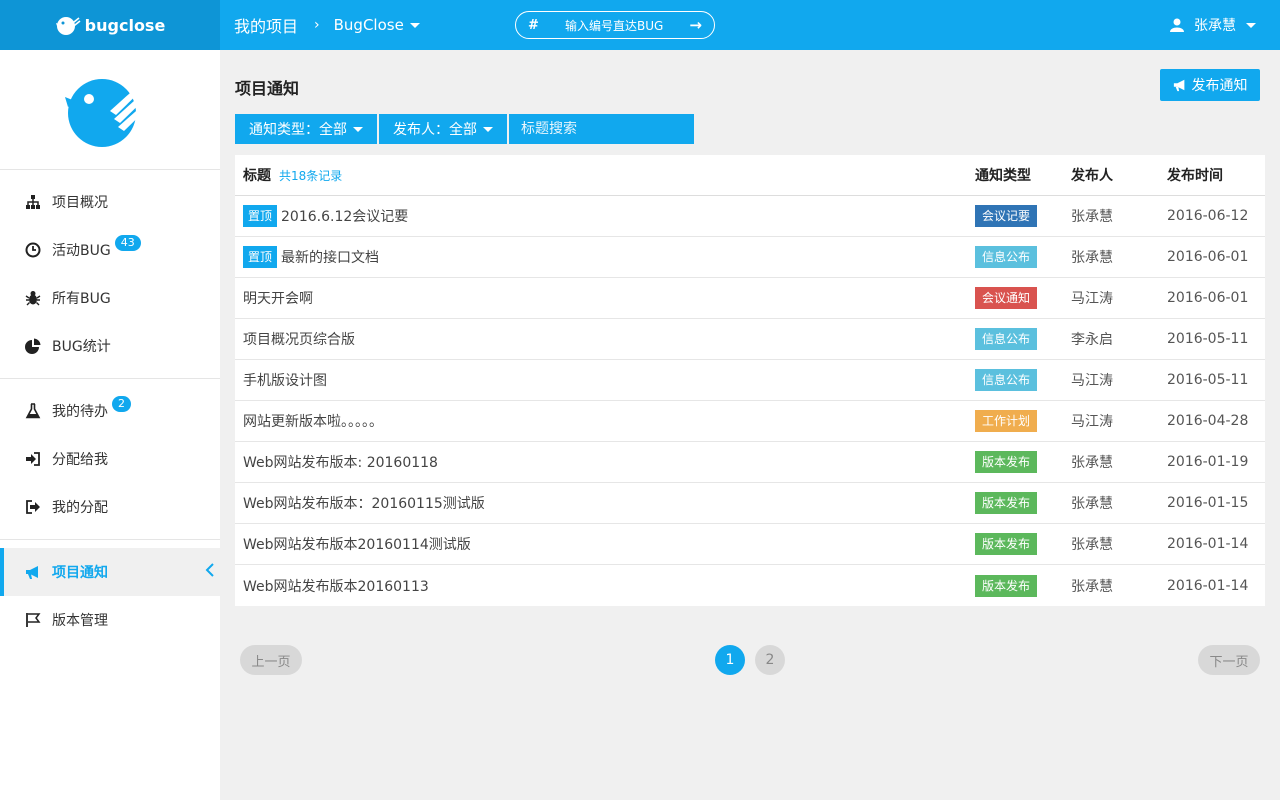 The height and width of the screenshot is (800, 1280). Describe the element at coordinates (605, 462) in the screenshot. I see `title-cell: Web网站发布版本: 20160118` at that location.